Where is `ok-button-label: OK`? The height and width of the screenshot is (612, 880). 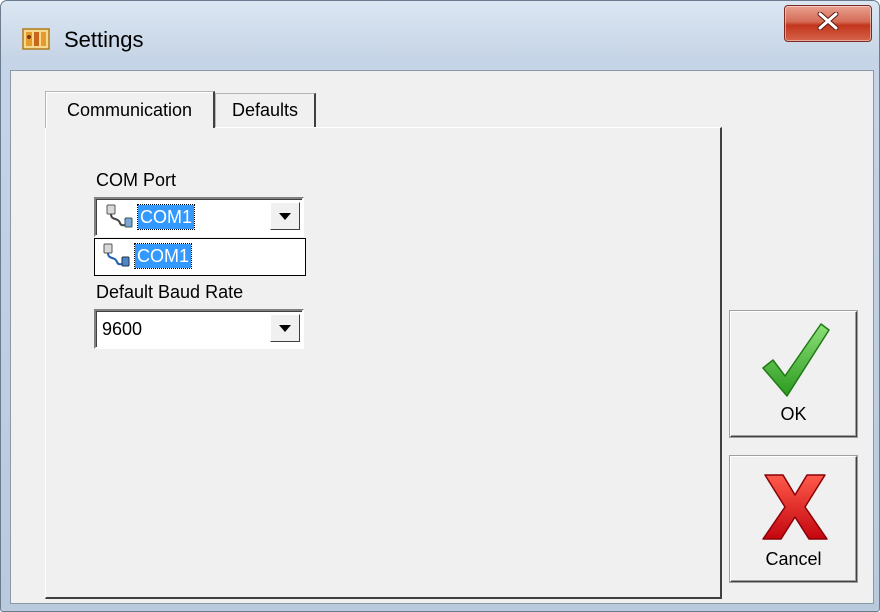
ok-button-label: OK is located at coordinates (793, 414).